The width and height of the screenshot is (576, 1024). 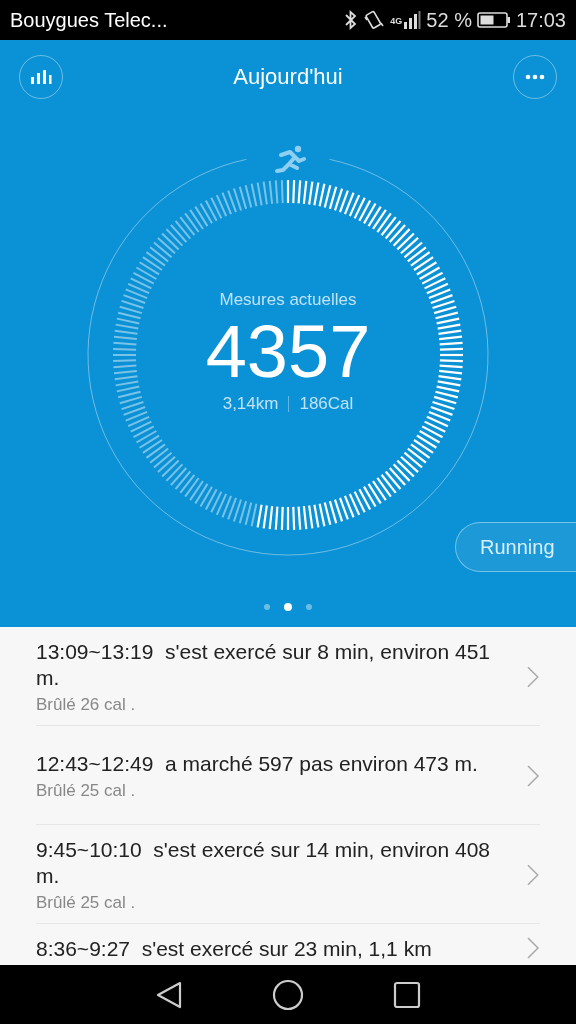 I want to click on calories-burned: Brûlé 26 cal ., so click(x=86, y=705).